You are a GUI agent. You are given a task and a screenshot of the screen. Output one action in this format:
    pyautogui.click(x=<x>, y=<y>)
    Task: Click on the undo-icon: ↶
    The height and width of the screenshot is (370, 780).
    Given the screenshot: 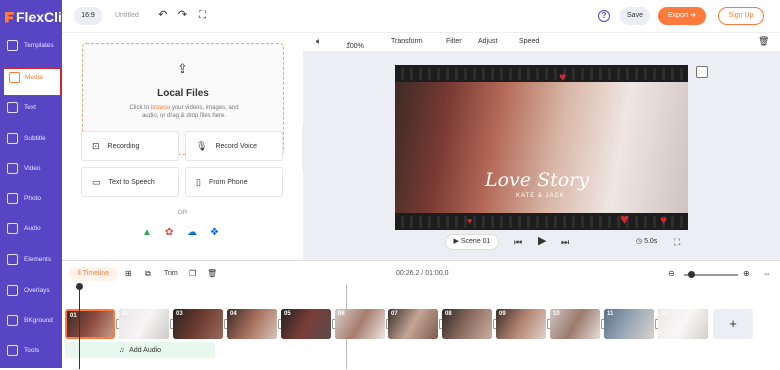 What is the action you would take?
    pyautogui.click(x=162, y=15)
    